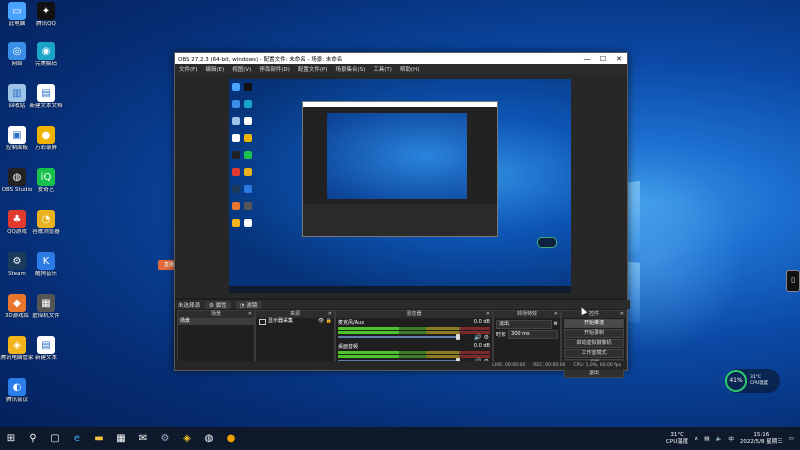 This screenshot has height=450, width=800. What do you see at coordinates (46, 106) in the screenshot?
I see `desktop-icon-label: 新建文本文档` at bounding box center [46, 106].